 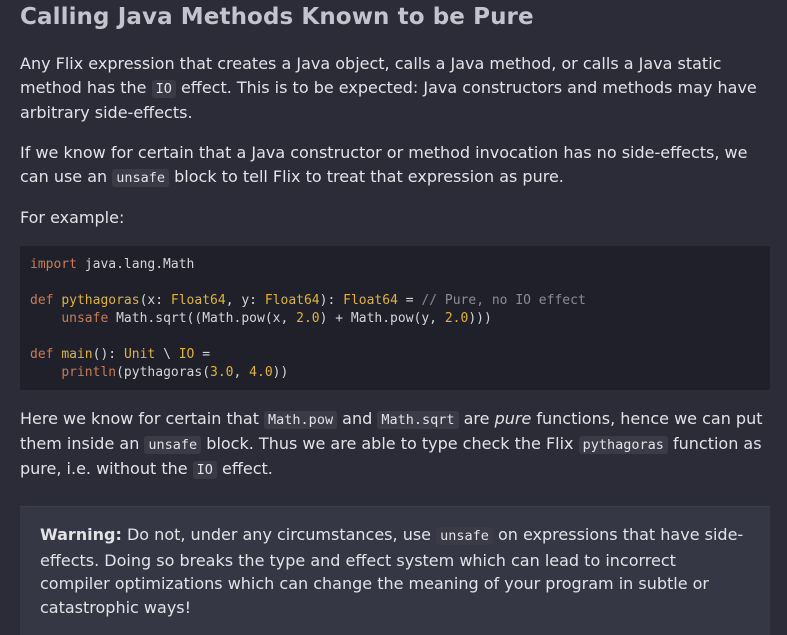 I want to click on code-keyword: unsafe, so click(x=85, y=318).